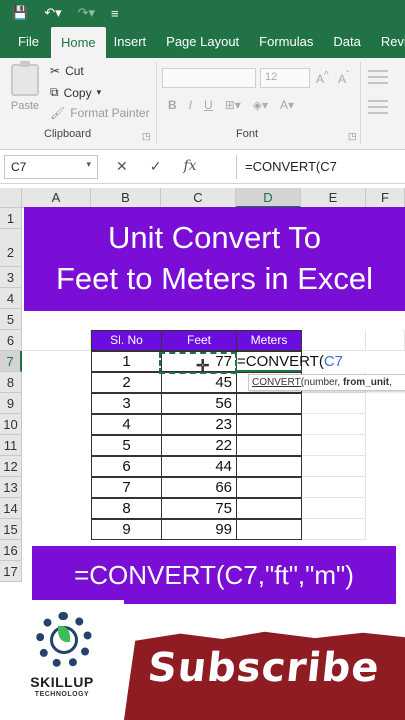  What do you see at coordinates (11, 424) in the screenshot?
I see `row-header-10: 10` at bounding box center [11, 424].